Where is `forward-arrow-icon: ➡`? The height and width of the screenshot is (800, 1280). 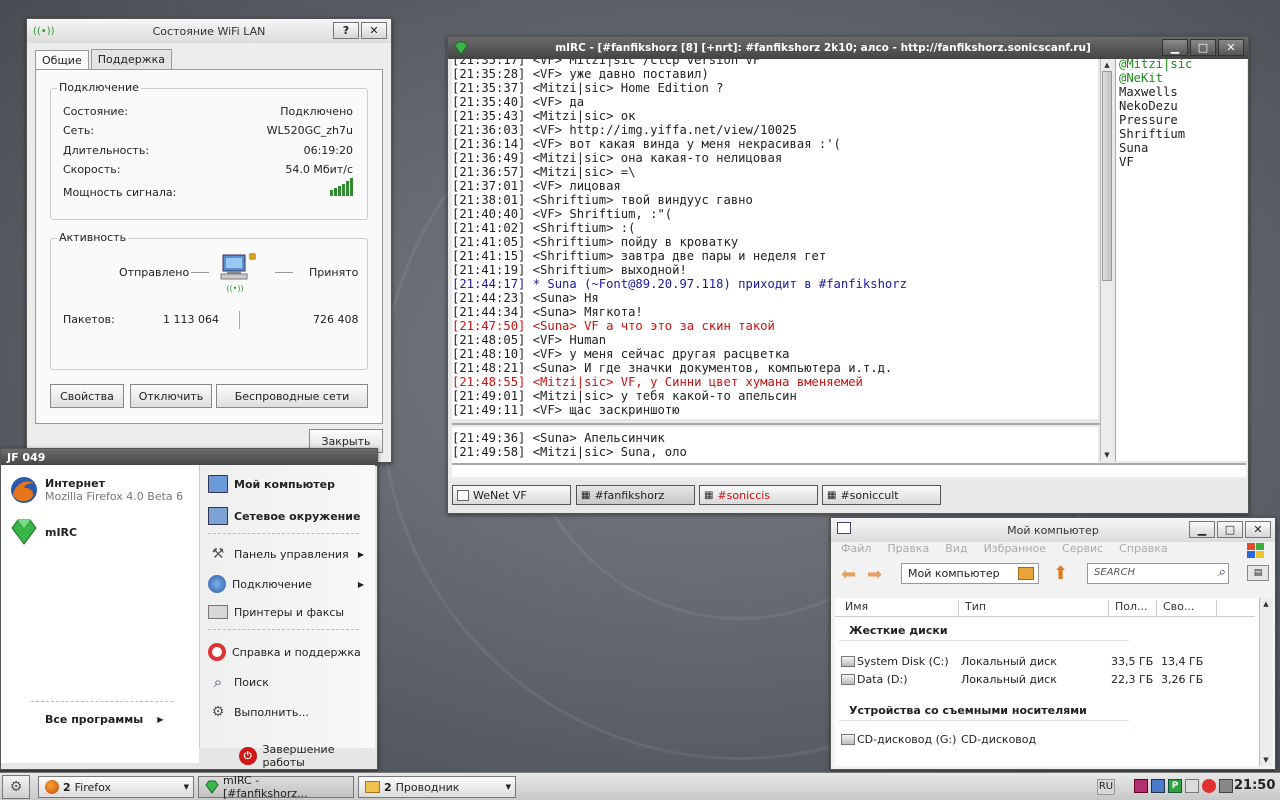 forward-arrow-icon: ➡ is located at coordinates (874, 574).